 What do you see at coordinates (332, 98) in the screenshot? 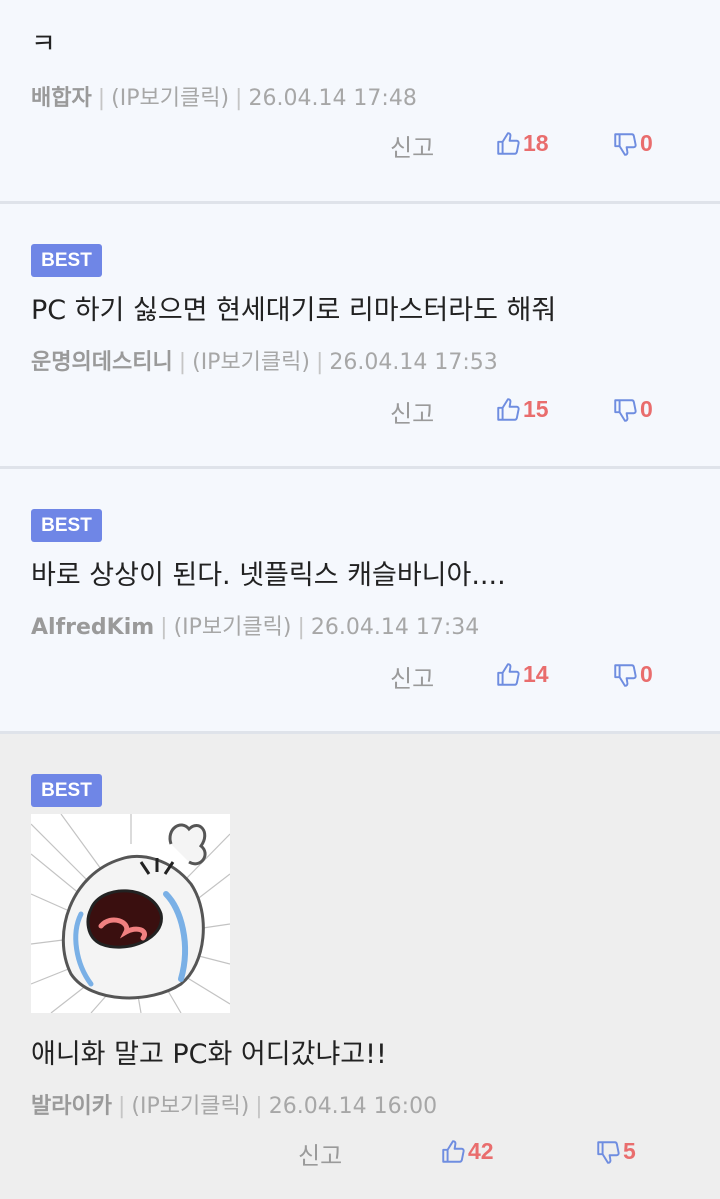
I see `comment-date: 26.04.14 17:48` at bounding box center [332, 98].